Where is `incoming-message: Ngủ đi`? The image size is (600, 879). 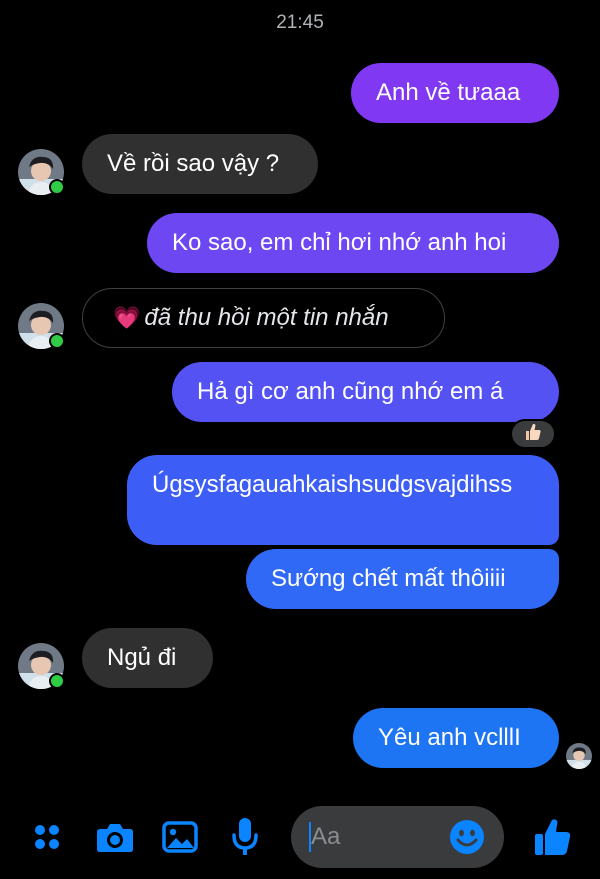
incoming-message: Ngủ đi is located at coordinates (147, 658).